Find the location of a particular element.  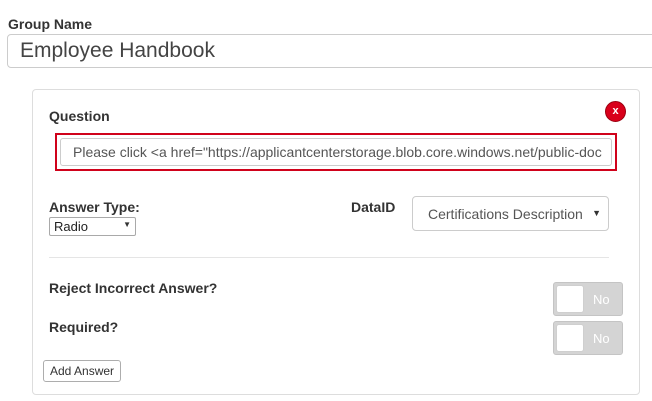

close-button: x is located at coordinates (615, 111).